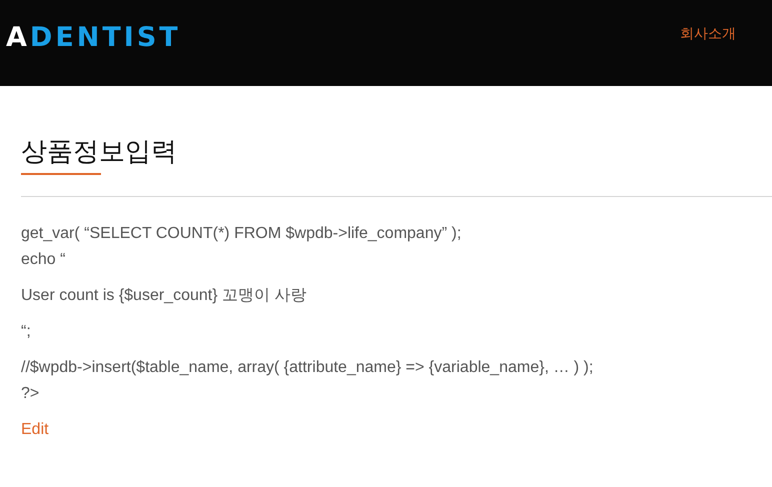 The image size is (772, 487). I want to click on nav-link: 회사소개, so click(708, 34).